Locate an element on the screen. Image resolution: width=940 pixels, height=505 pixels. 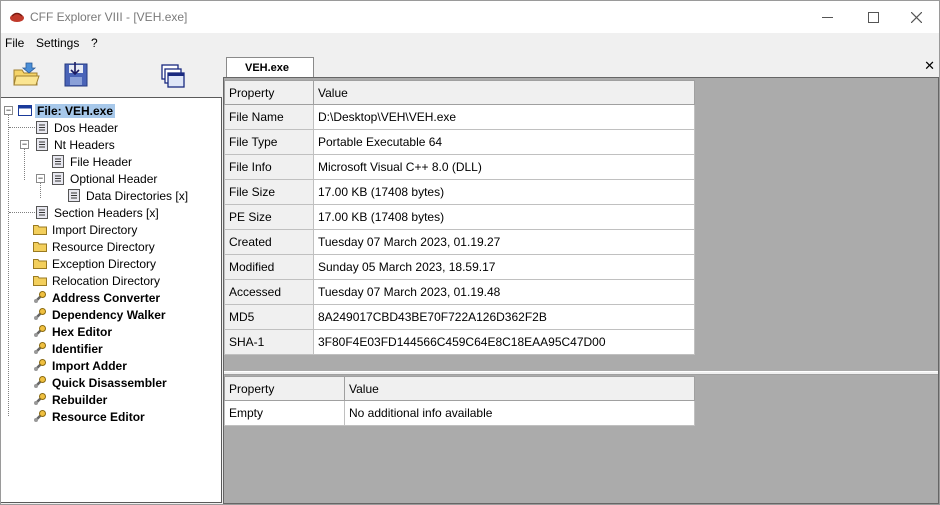
table-row: Created Tuesday 07 March 2023, 01.19.27 is located at coordinates (459, 242).